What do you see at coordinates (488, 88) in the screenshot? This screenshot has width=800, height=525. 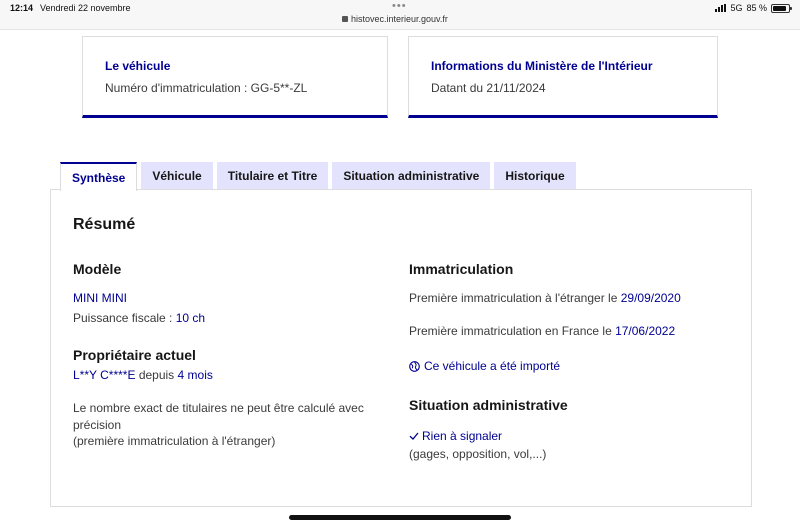 I see `ministry-date: Datant du 21/11/2024` at bounding box center [488, 88].